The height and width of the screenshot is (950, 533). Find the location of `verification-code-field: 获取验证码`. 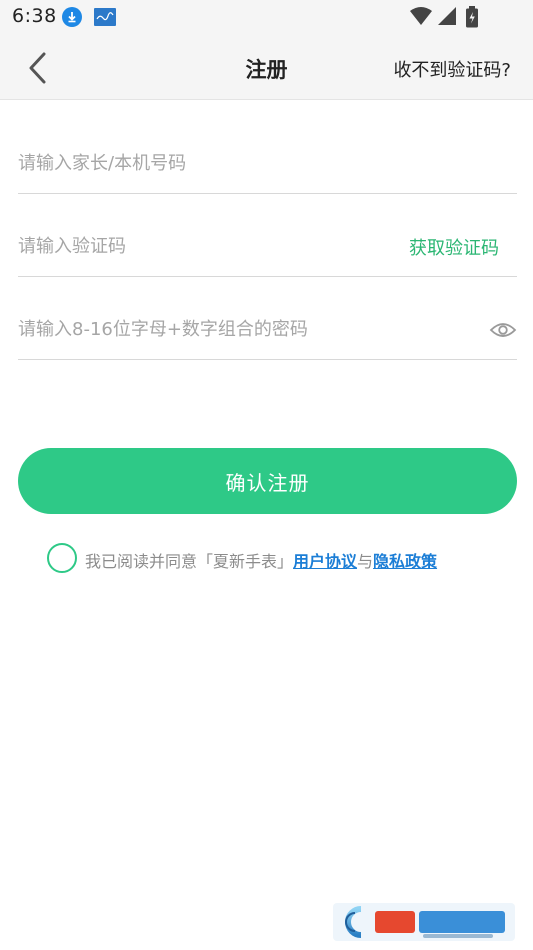

verification-code-field: 获取验证码 is located at coordinates (267, 247).